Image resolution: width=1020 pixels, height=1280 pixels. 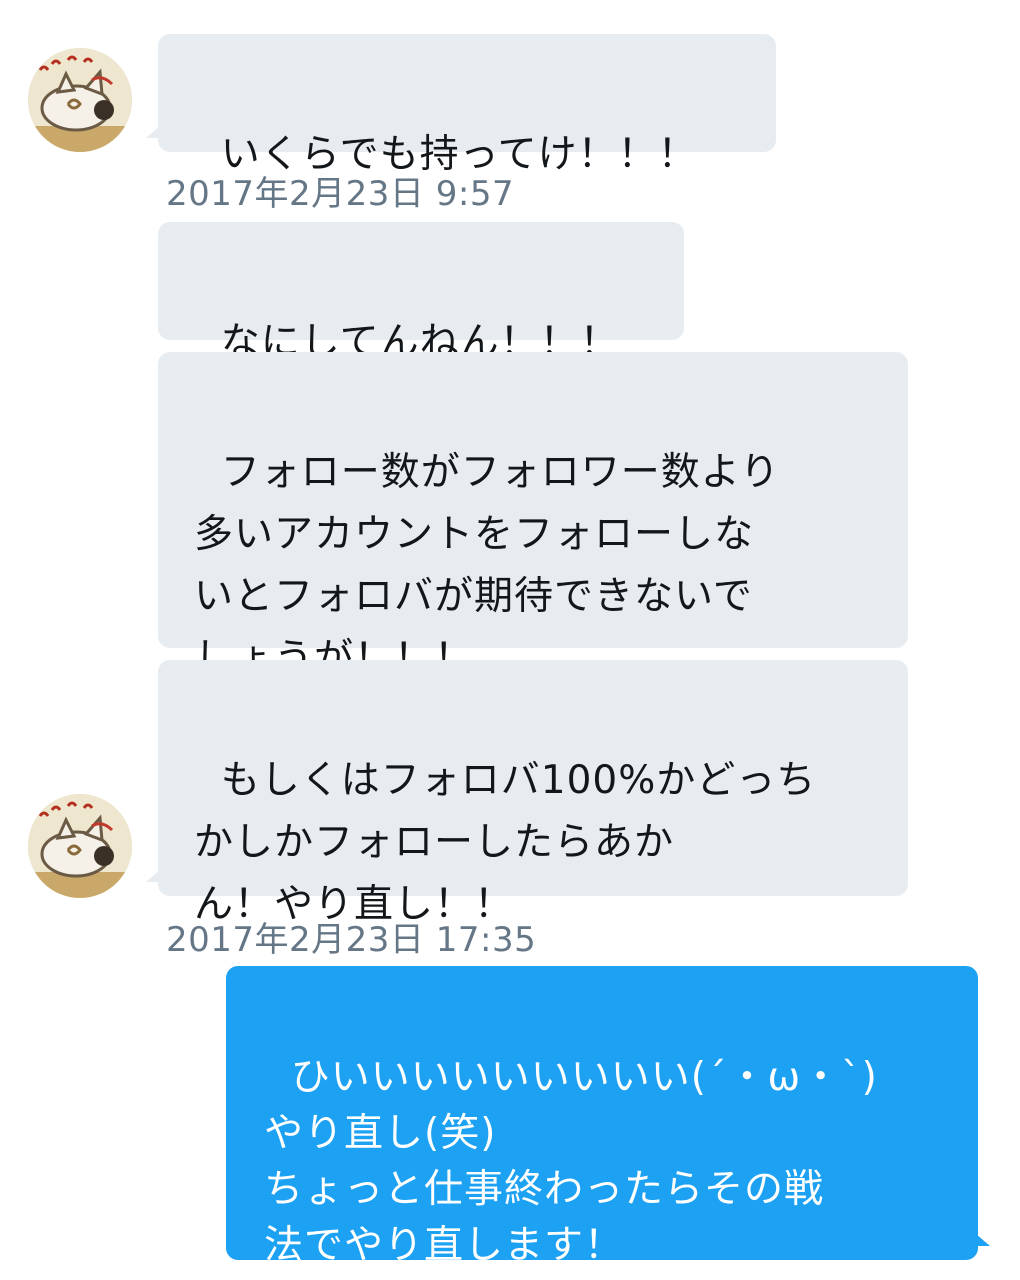 What do you see at coordinates (461, 105) in the screenshot?
I see `received-message-bubble: いくらでも持ってけ！！！` at bounding box center [461, 105].